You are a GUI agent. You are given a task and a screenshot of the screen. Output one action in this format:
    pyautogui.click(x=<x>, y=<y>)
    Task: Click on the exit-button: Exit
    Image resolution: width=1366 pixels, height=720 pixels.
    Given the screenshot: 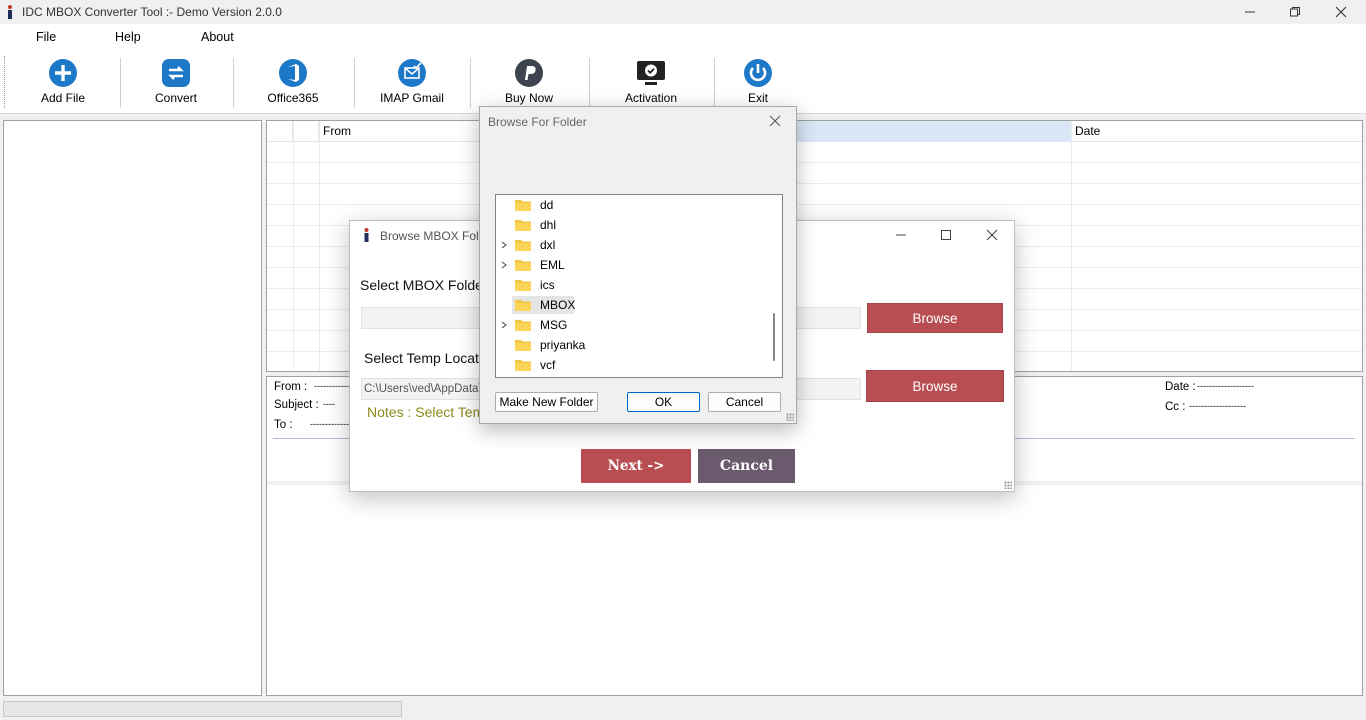 What is the action you would take?
    pyautogui.click(x=758, y=81)
    